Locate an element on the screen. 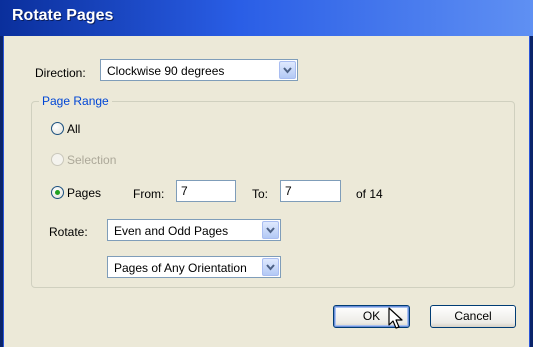  rotate-pages-value: Even and Odd Pages is located at coordinates (171, 231).